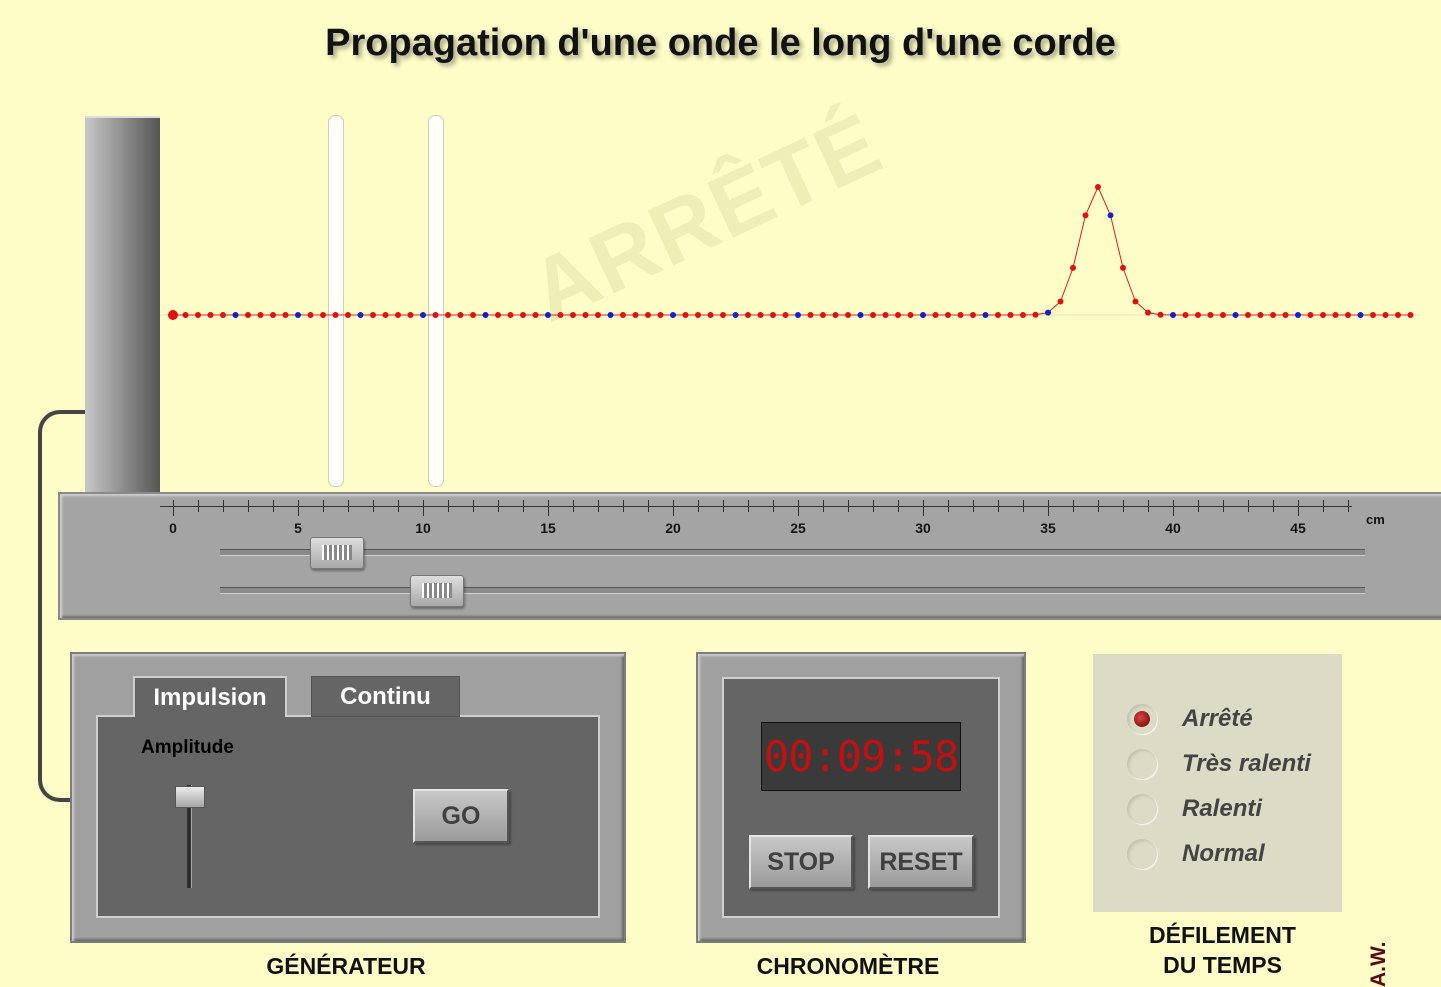  I want to click on rope-wave, so click(790, 252).